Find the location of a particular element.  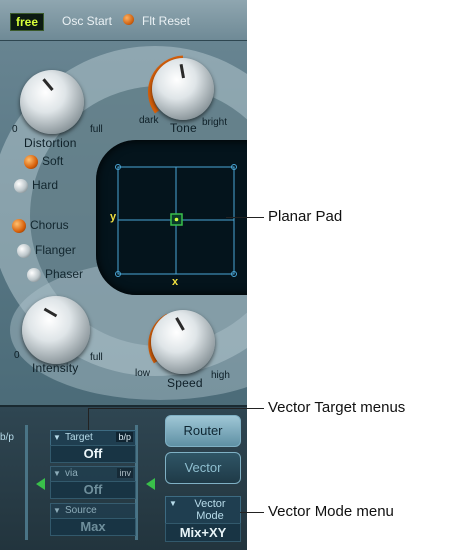

flanger-led is located at coordinates (24, 251).